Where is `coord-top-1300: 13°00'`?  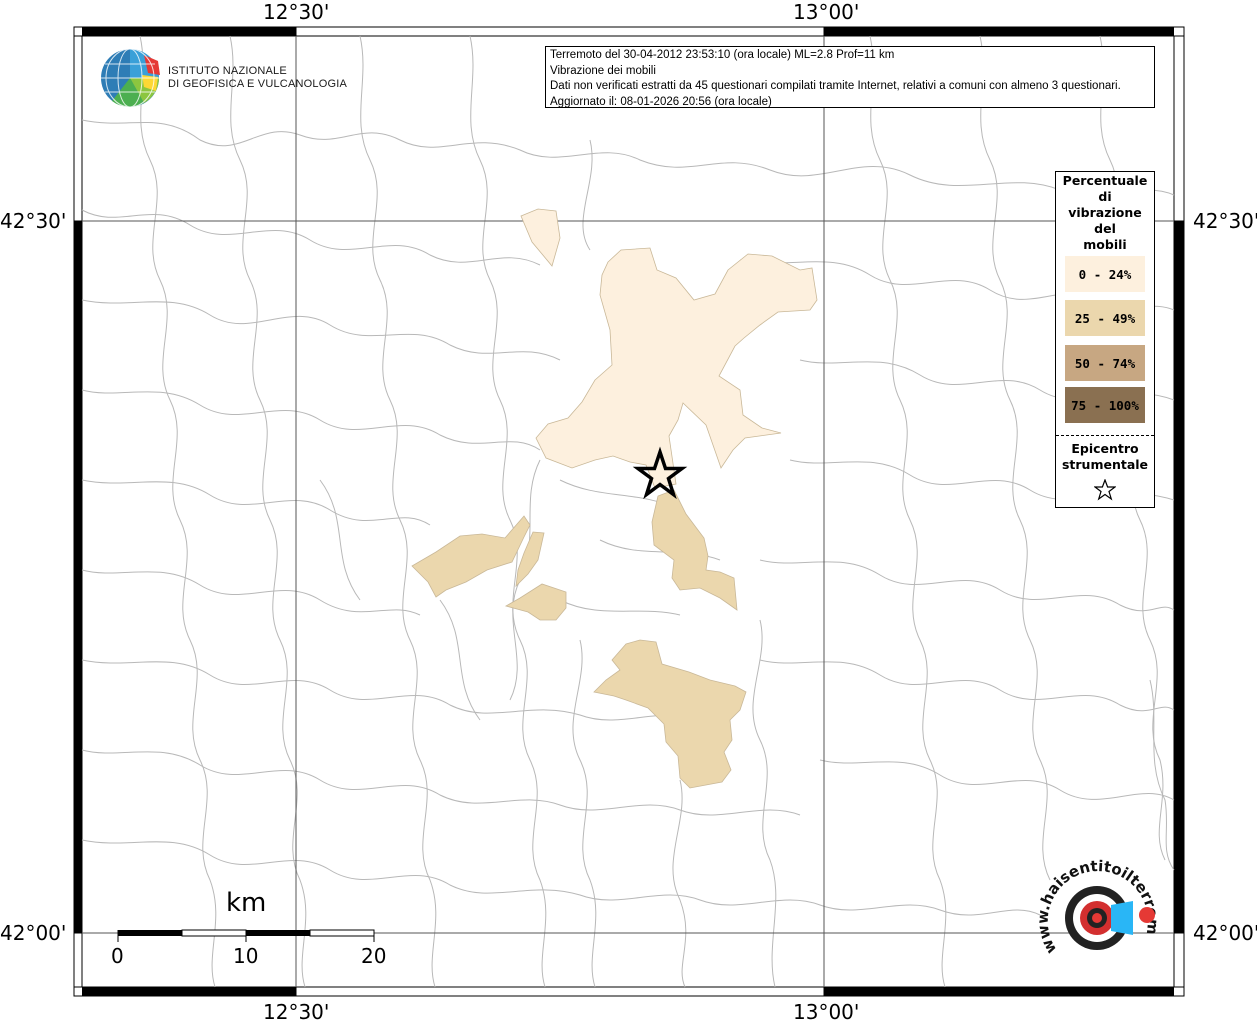 coord-top-1300: 13°00' is located at coordinates (826, 12).